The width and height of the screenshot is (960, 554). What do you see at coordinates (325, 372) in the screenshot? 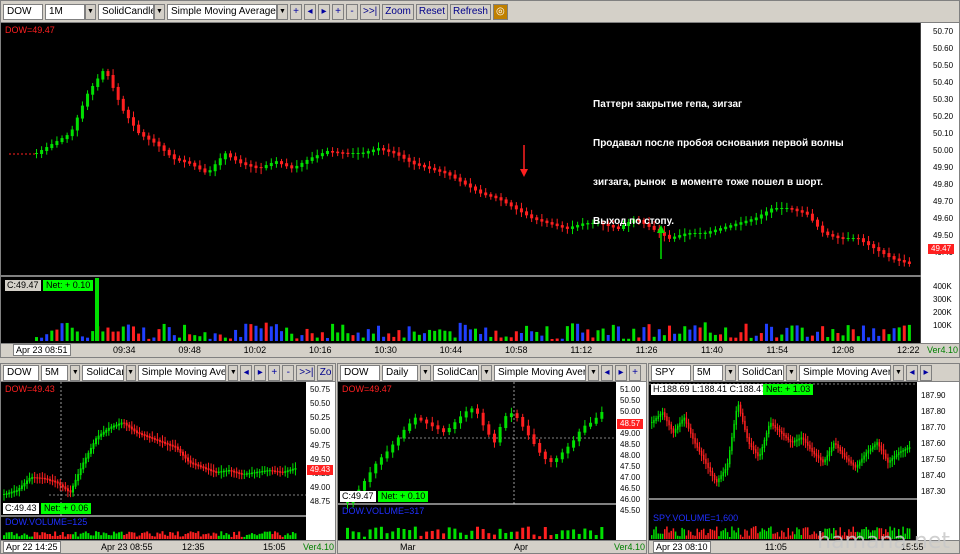
I see `zoom-button: Zo` at bounding box center [325, 372].